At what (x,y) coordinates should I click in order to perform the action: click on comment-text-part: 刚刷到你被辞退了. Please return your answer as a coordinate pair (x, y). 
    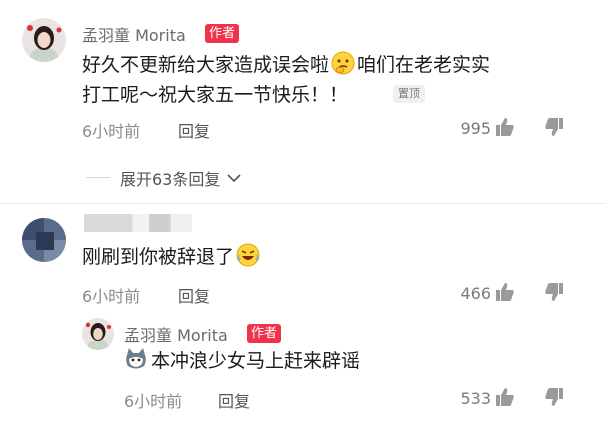
    Looking at the image, I should click on (158, 257).